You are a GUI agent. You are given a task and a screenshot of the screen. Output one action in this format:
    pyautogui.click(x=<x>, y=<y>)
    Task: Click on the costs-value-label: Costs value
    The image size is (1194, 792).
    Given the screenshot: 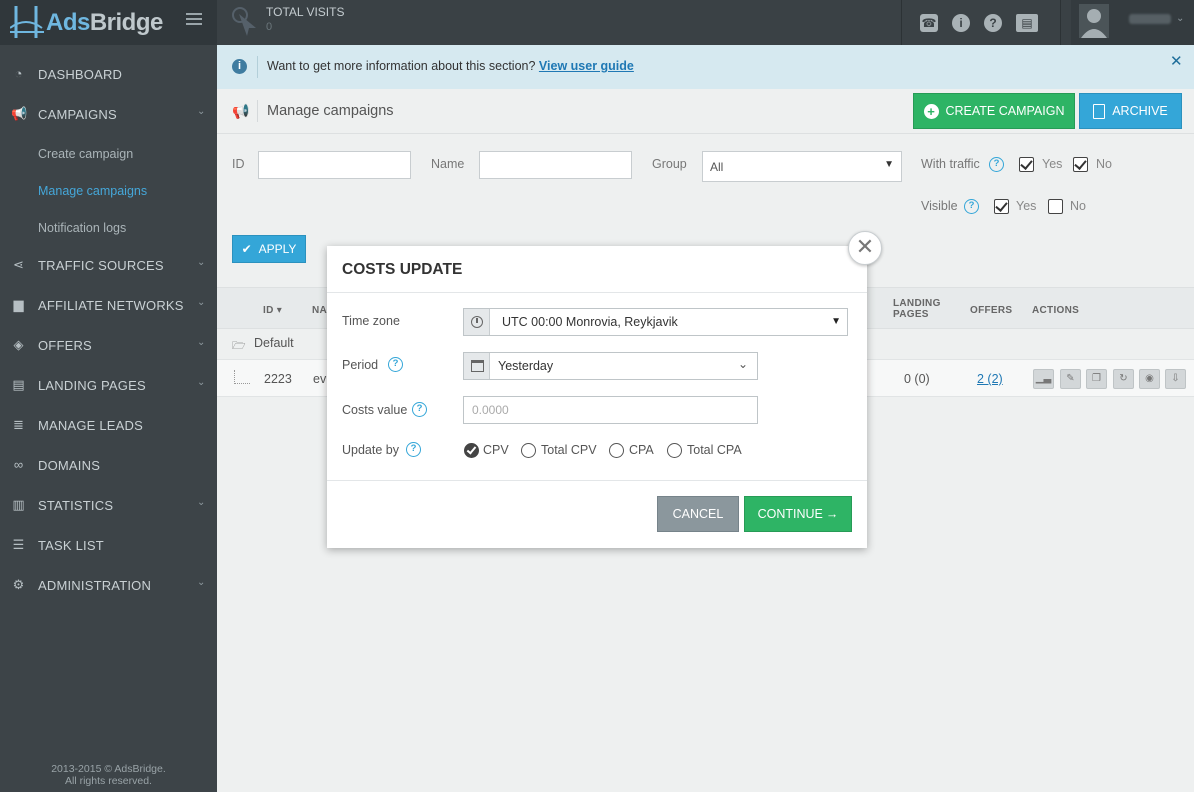 What is the action you would take?
    pyautogui.click(x=375, y=410)
    